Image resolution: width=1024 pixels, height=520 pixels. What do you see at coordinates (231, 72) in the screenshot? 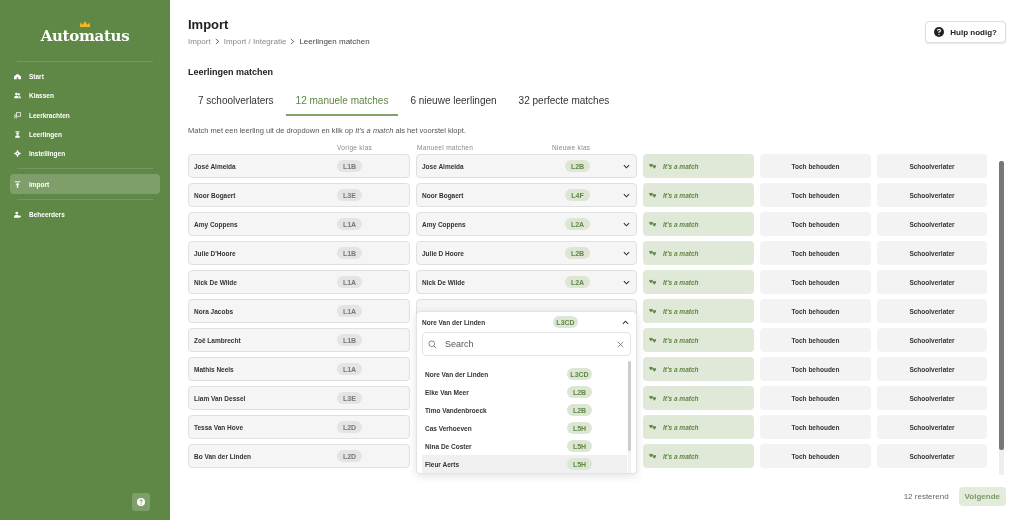
I see `section-title: Leerlingen matchen` at bounding box center [231, 72].